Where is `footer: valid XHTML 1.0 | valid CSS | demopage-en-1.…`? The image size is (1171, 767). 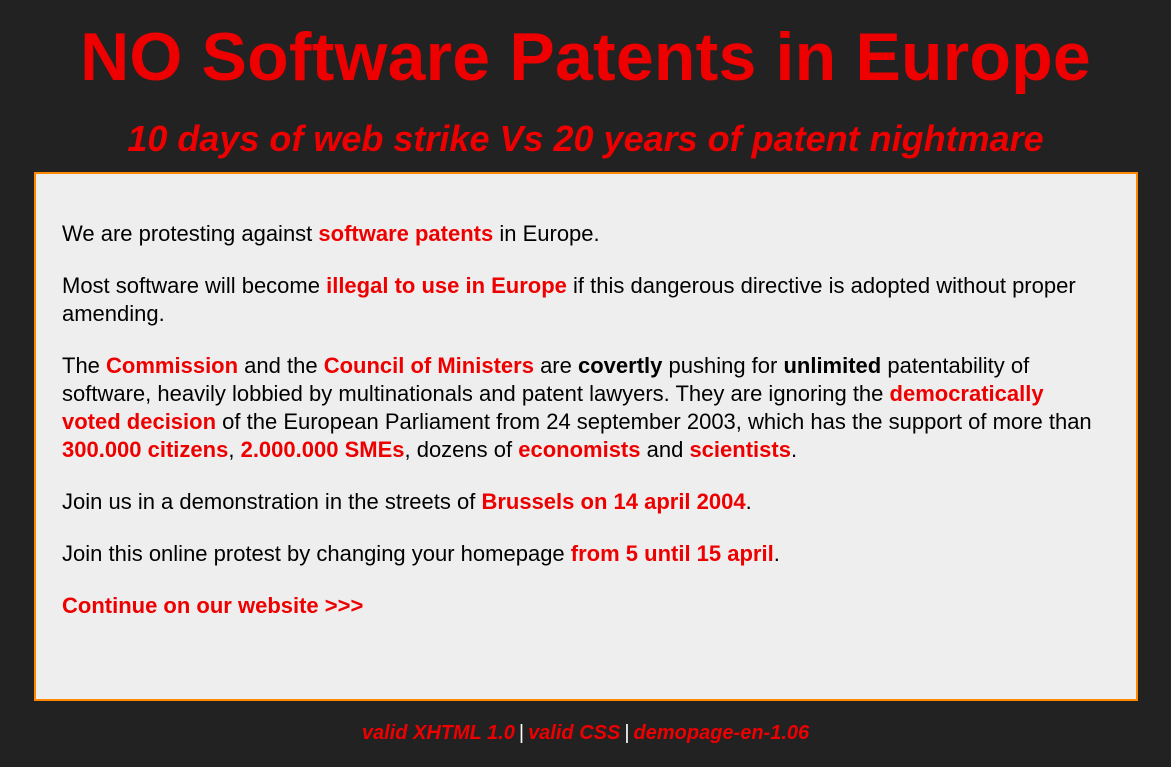
footer: valid XHTML 1.0 | valid CSS | demopage-en-1.… is located at coordinates (585, 733).